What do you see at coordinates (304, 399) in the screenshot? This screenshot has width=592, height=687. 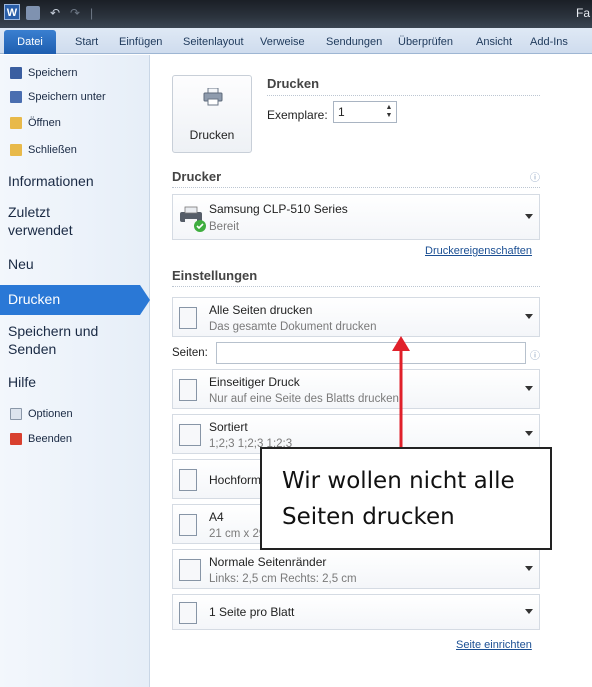 I see `setting-subtitle: Nur auf eine Seite des Blatts drucken` at bounding box center [304, 399].